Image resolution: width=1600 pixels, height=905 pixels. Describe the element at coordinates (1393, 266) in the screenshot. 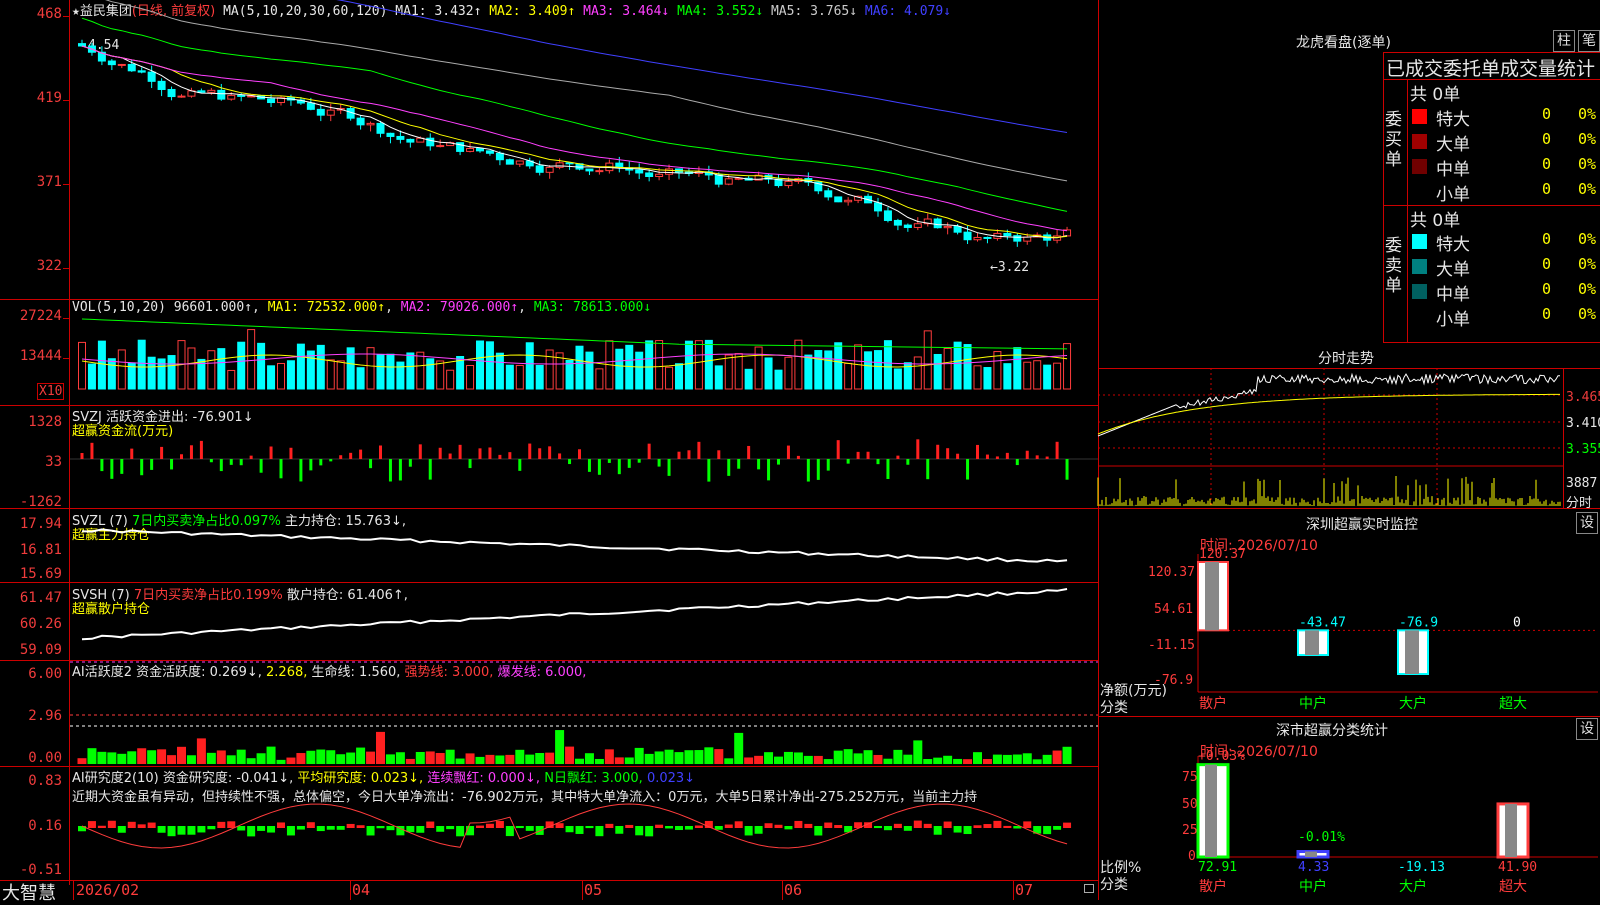

I see `sell-label: 委卖单` at that location.